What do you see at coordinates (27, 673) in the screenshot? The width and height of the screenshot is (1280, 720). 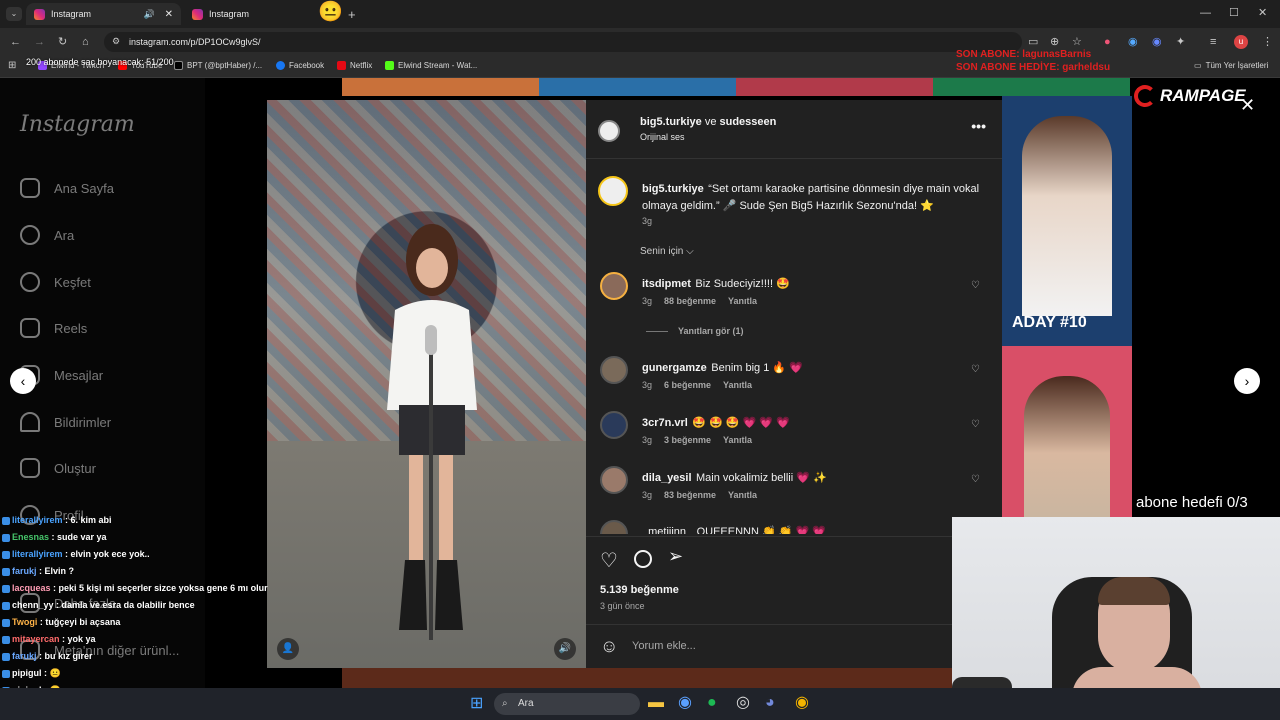 I see `chat-username: pipigul` at bounding box center [27, 673].